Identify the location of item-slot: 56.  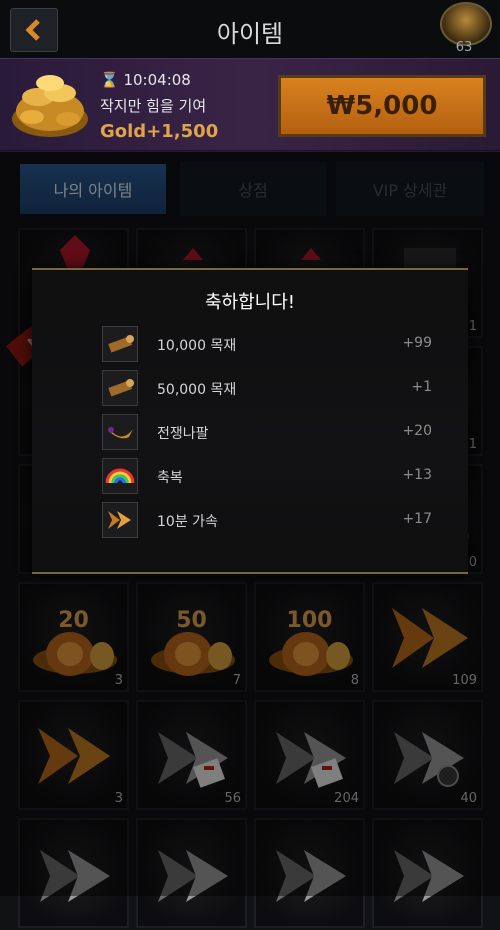
(191, 755).